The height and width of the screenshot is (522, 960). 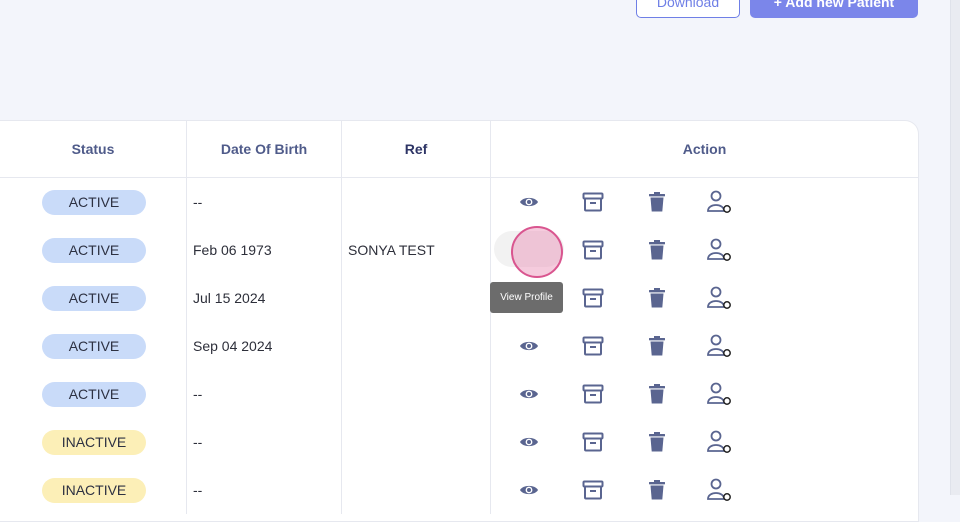 I want to click on table-row: ACTIVE Feb 06 1973 SONYA TEST, so click(x=459, y=250).